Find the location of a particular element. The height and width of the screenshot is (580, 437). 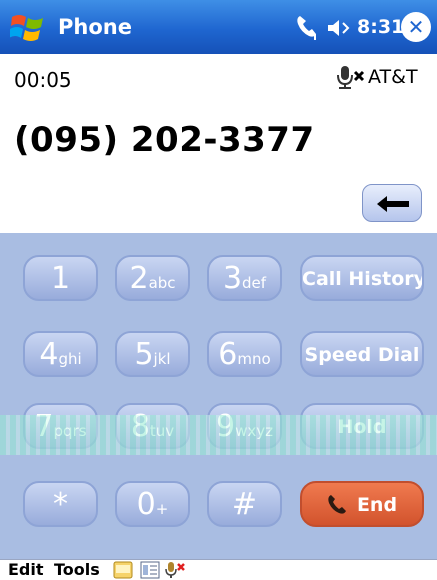

notes-icon is located at coordinates (150, 570).